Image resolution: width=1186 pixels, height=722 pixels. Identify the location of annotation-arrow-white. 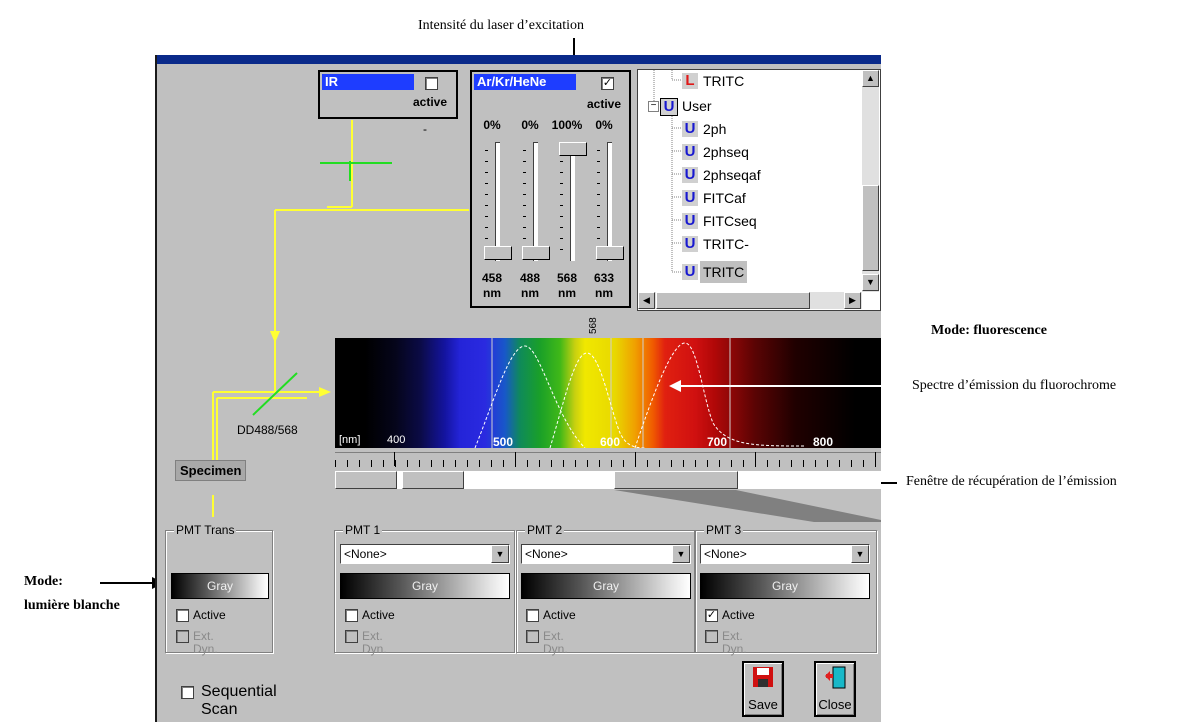
(126, 583).